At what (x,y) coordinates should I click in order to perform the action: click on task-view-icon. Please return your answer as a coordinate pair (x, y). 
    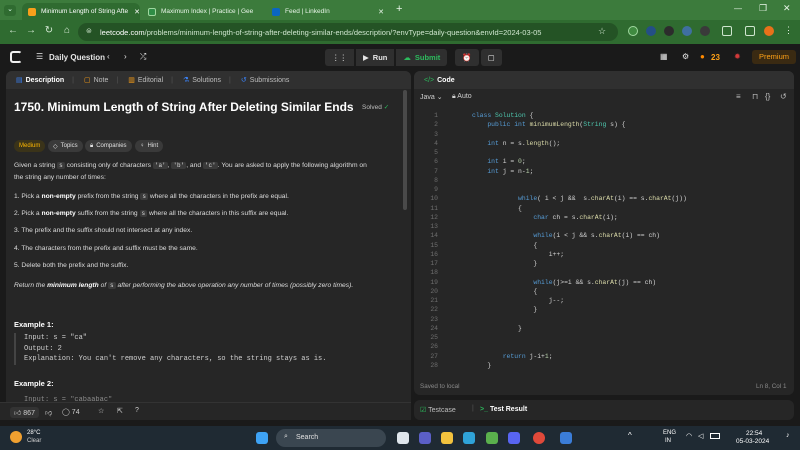
    Looking at the image, I should click on (403, 438).